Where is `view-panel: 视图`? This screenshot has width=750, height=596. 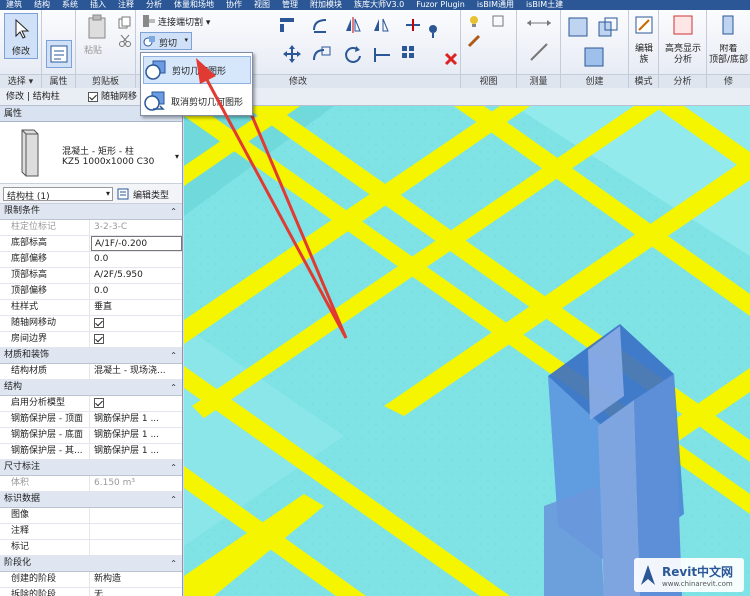 view-panel: 视图 is located at coordinates (489, 49).